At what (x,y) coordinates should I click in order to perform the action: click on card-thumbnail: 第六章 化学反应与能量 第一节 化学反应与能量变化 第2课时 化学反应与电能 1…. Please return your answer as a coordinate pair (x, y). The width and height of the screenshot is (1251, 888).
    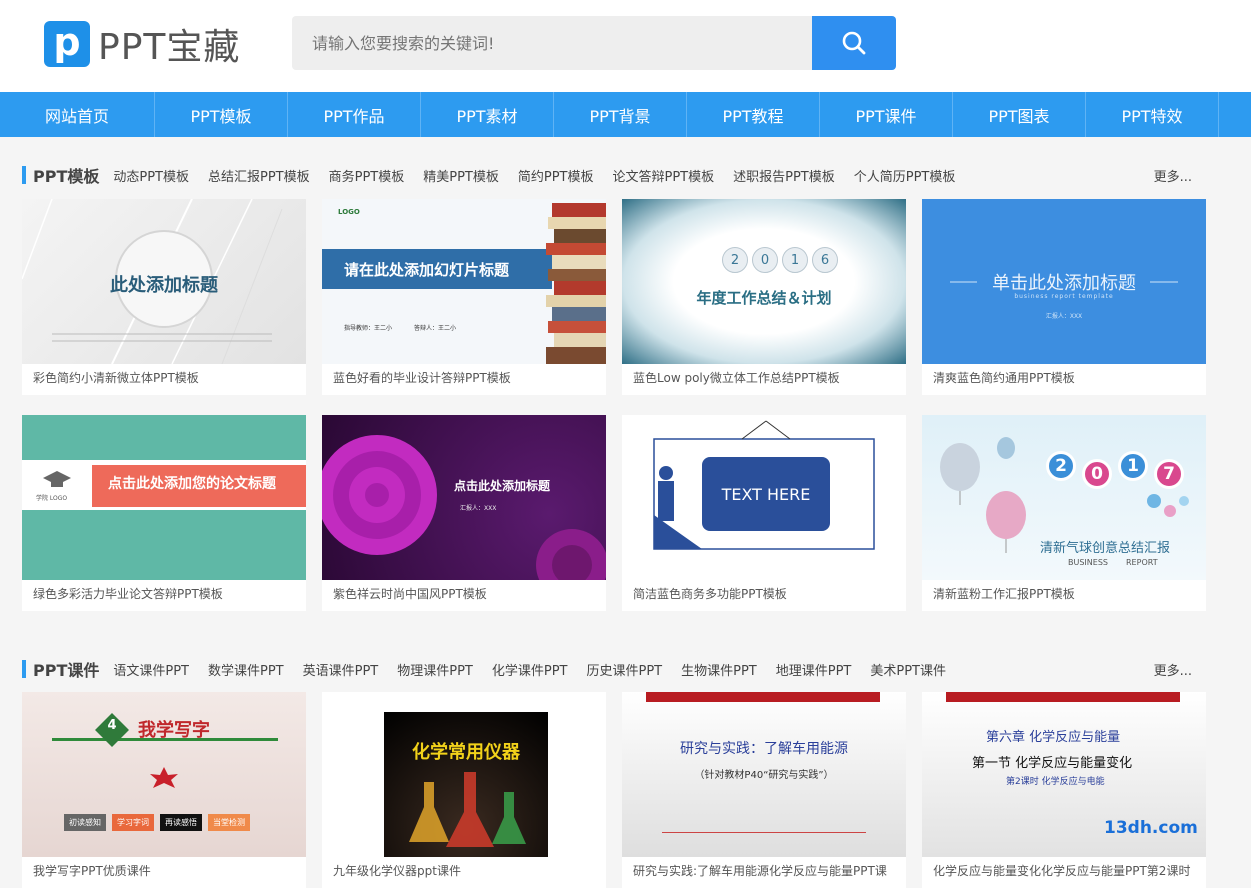
    Looking at the image, I should click on (1064, 774).